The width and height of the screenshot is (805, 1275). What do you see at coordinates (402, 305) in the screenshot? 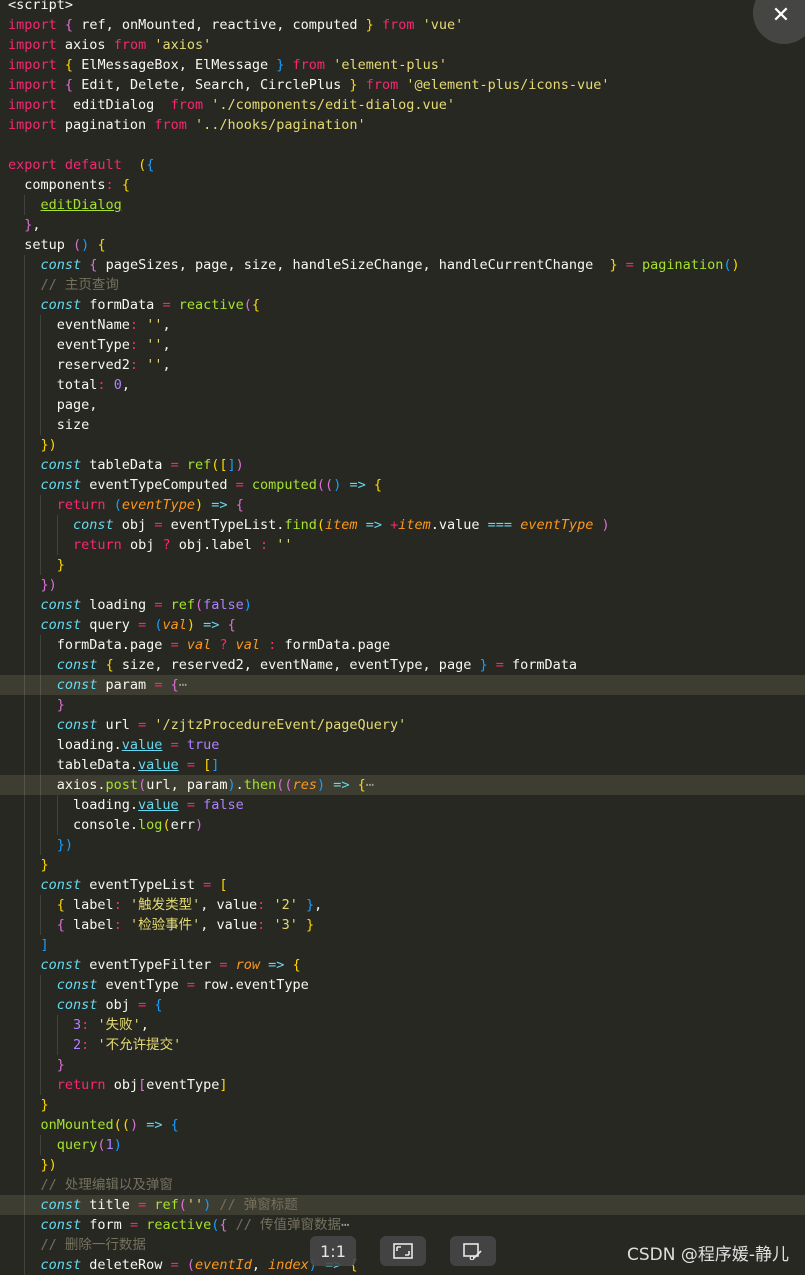
I see `code-line: const formData = reactive({` at bounding box center [402, 305].